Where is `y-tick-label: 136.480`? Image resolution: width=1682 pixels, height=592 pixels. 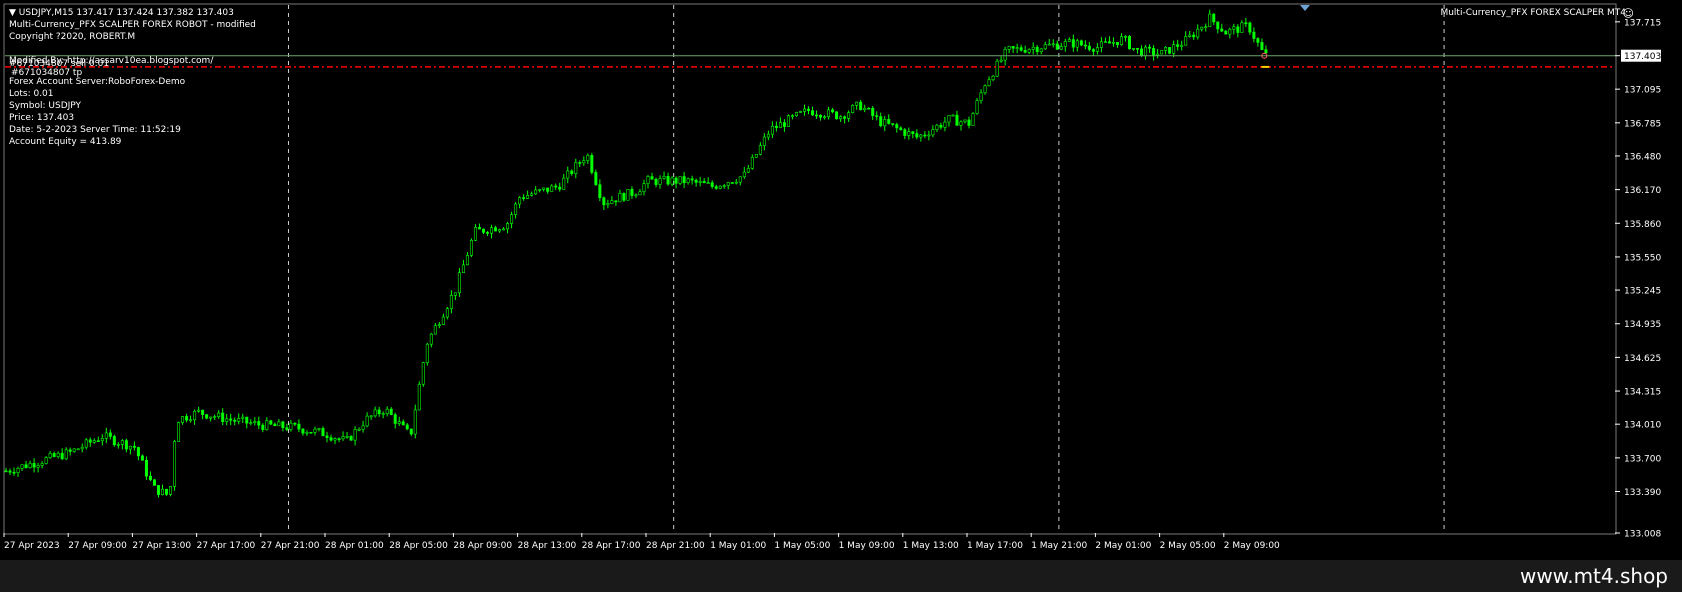
y-tick-label: 136.480 is located at coordinates (1642, 157).